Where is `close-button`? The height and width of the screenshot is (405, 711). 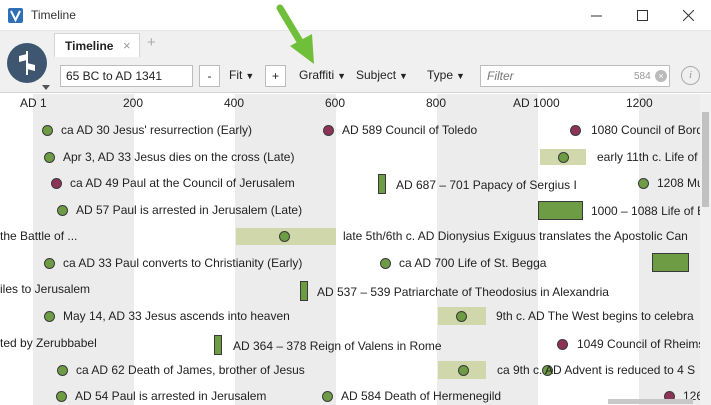
close-button is located at coordinates (688, 15).